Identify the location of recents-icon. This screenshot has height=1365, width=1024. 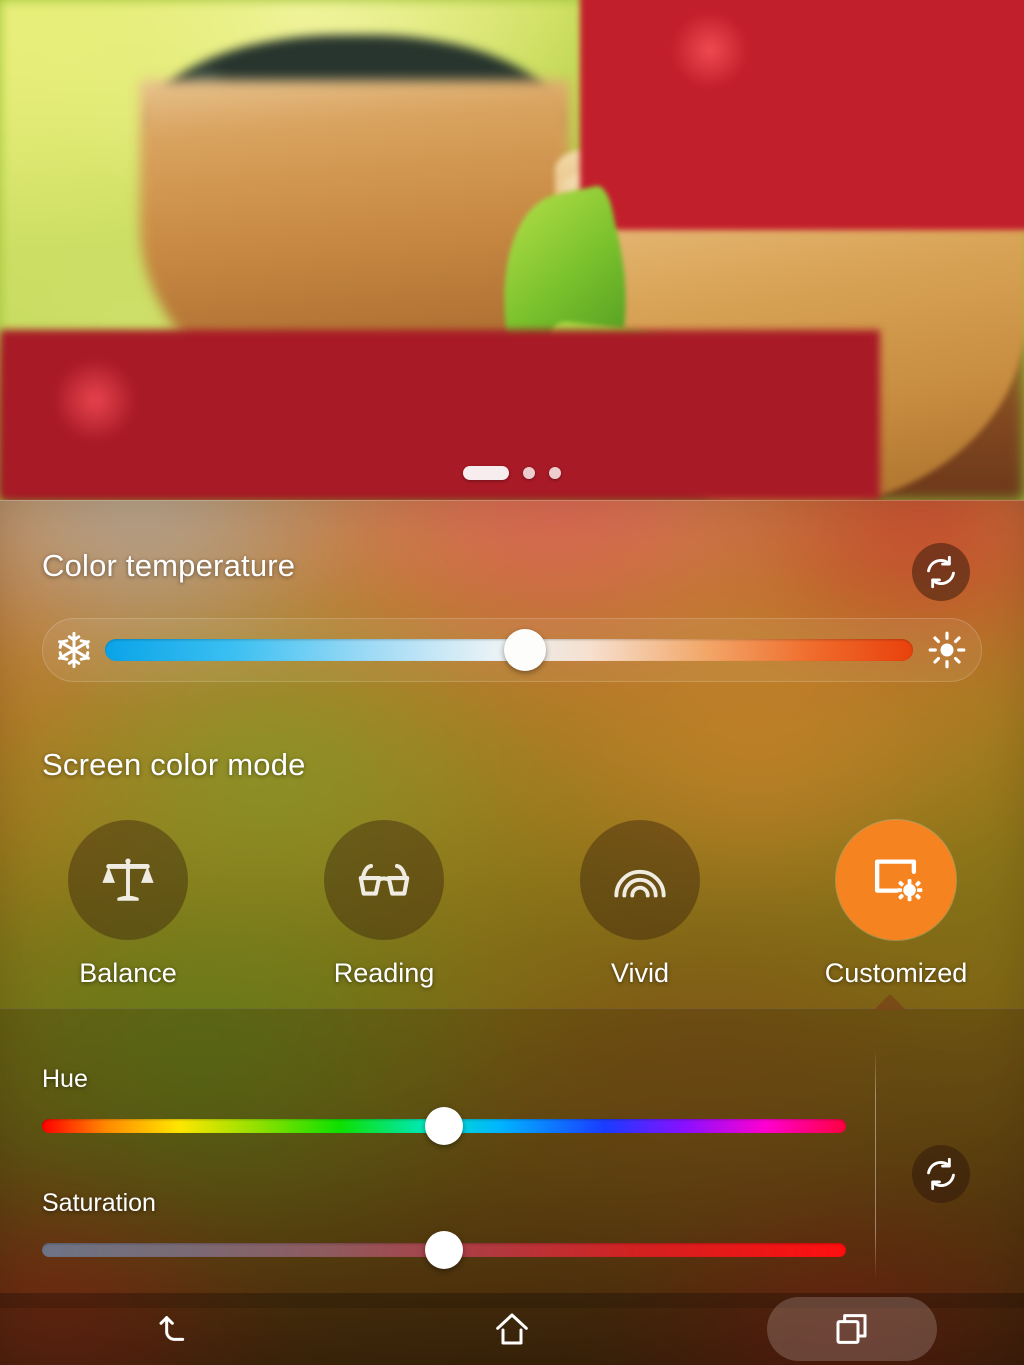
(852, 1329).